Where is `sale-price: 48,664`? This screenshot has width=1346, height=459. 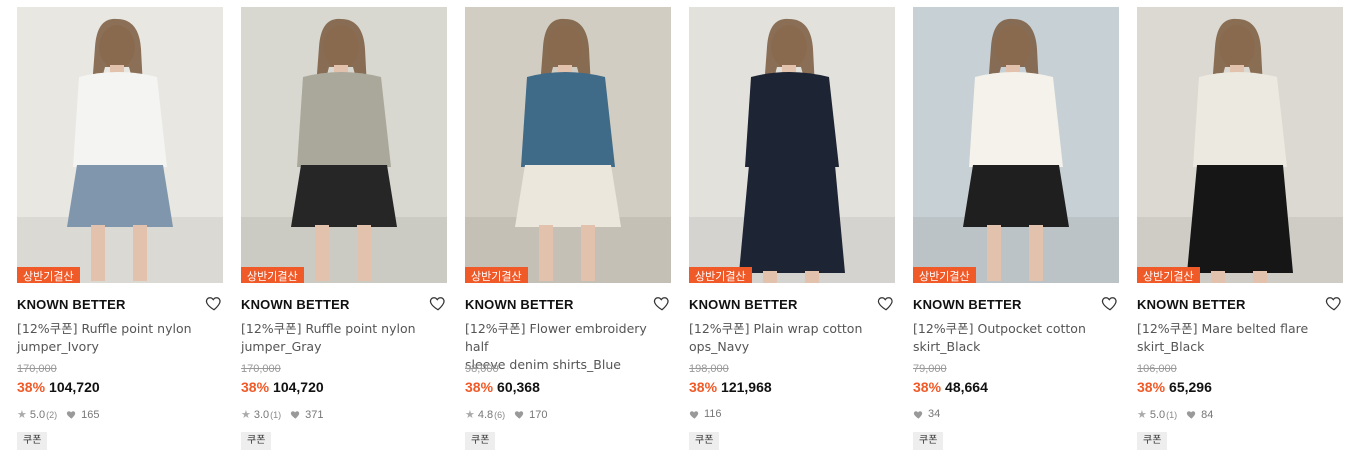 sale-price: 48,664 is located at coordinates (966, 387).